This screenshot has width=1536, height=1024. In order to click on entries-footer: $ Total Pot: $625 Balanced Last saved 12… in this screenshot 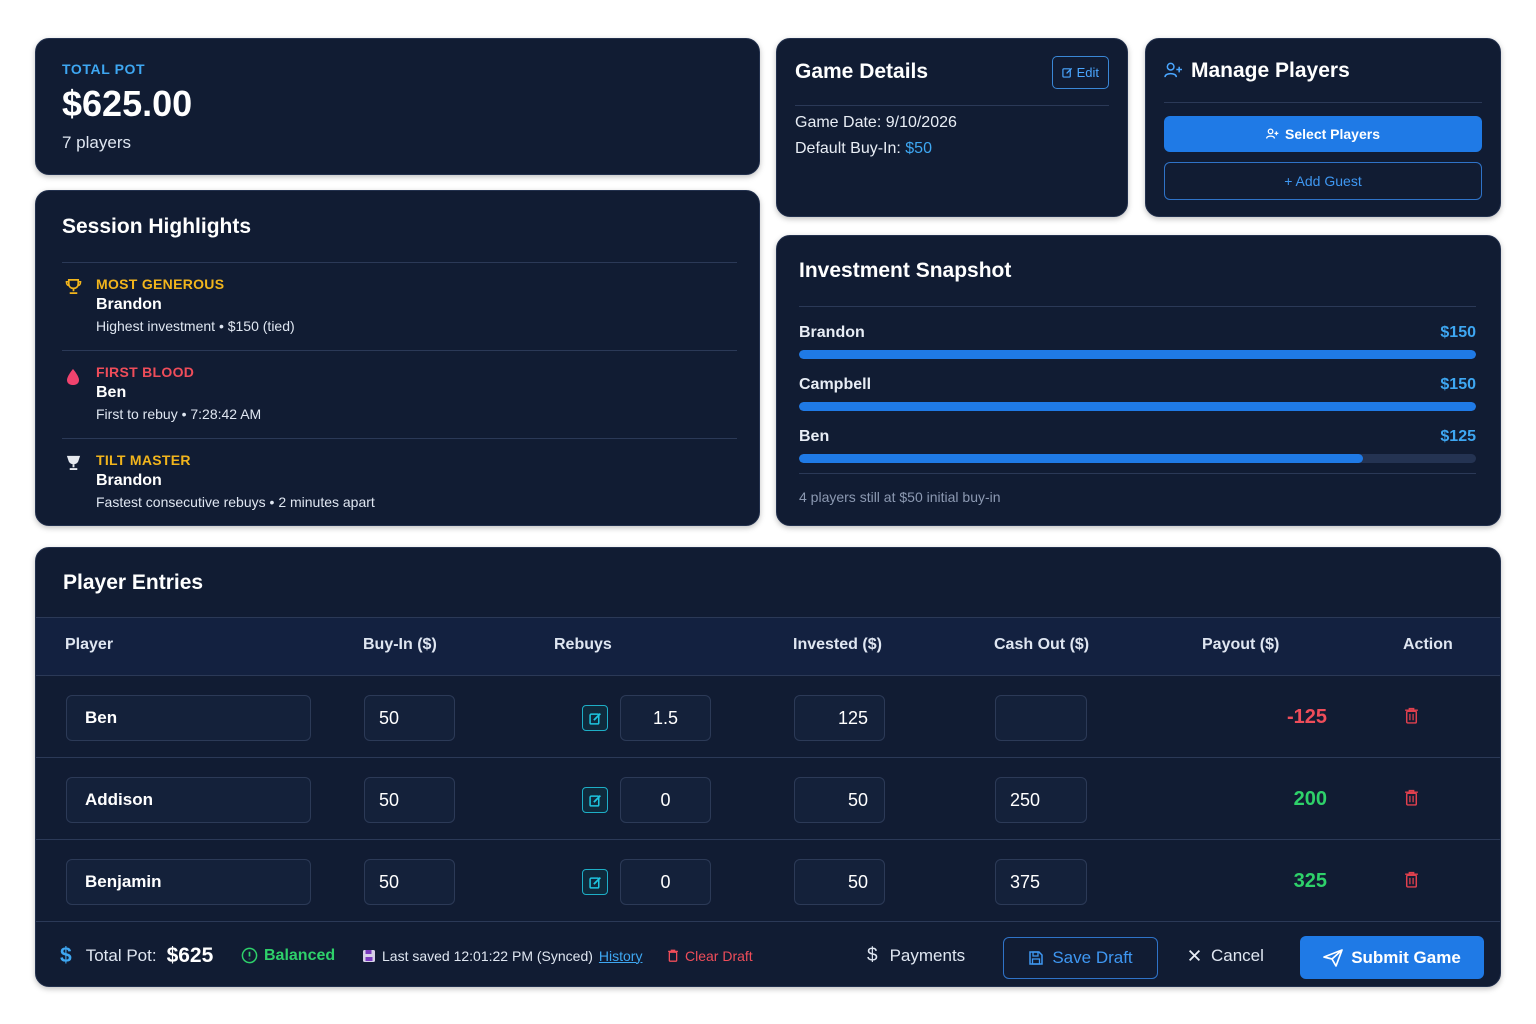, I will do `click(768, 954)`.